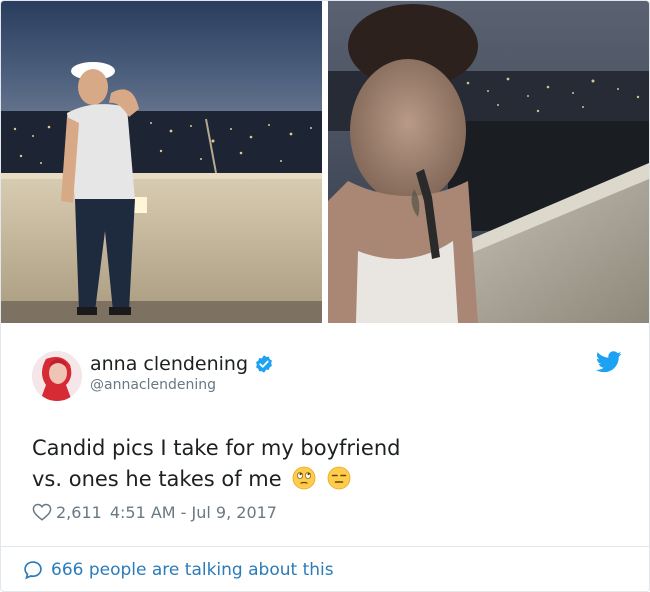 Image resolution: width=650 pixels, height=592 pixels. Describe the element at coordinates (157, 479) in the screenshot. I see `tweet-text-line-2: vs. ones he takes of me` at that location.